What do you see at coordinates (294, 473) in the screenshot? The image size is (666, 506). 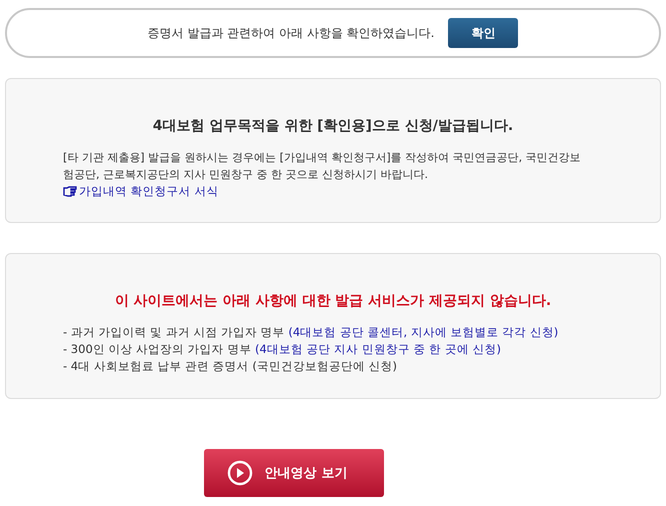 I see `video-button: 안내영상 보기` at bounding box center [294, 473].